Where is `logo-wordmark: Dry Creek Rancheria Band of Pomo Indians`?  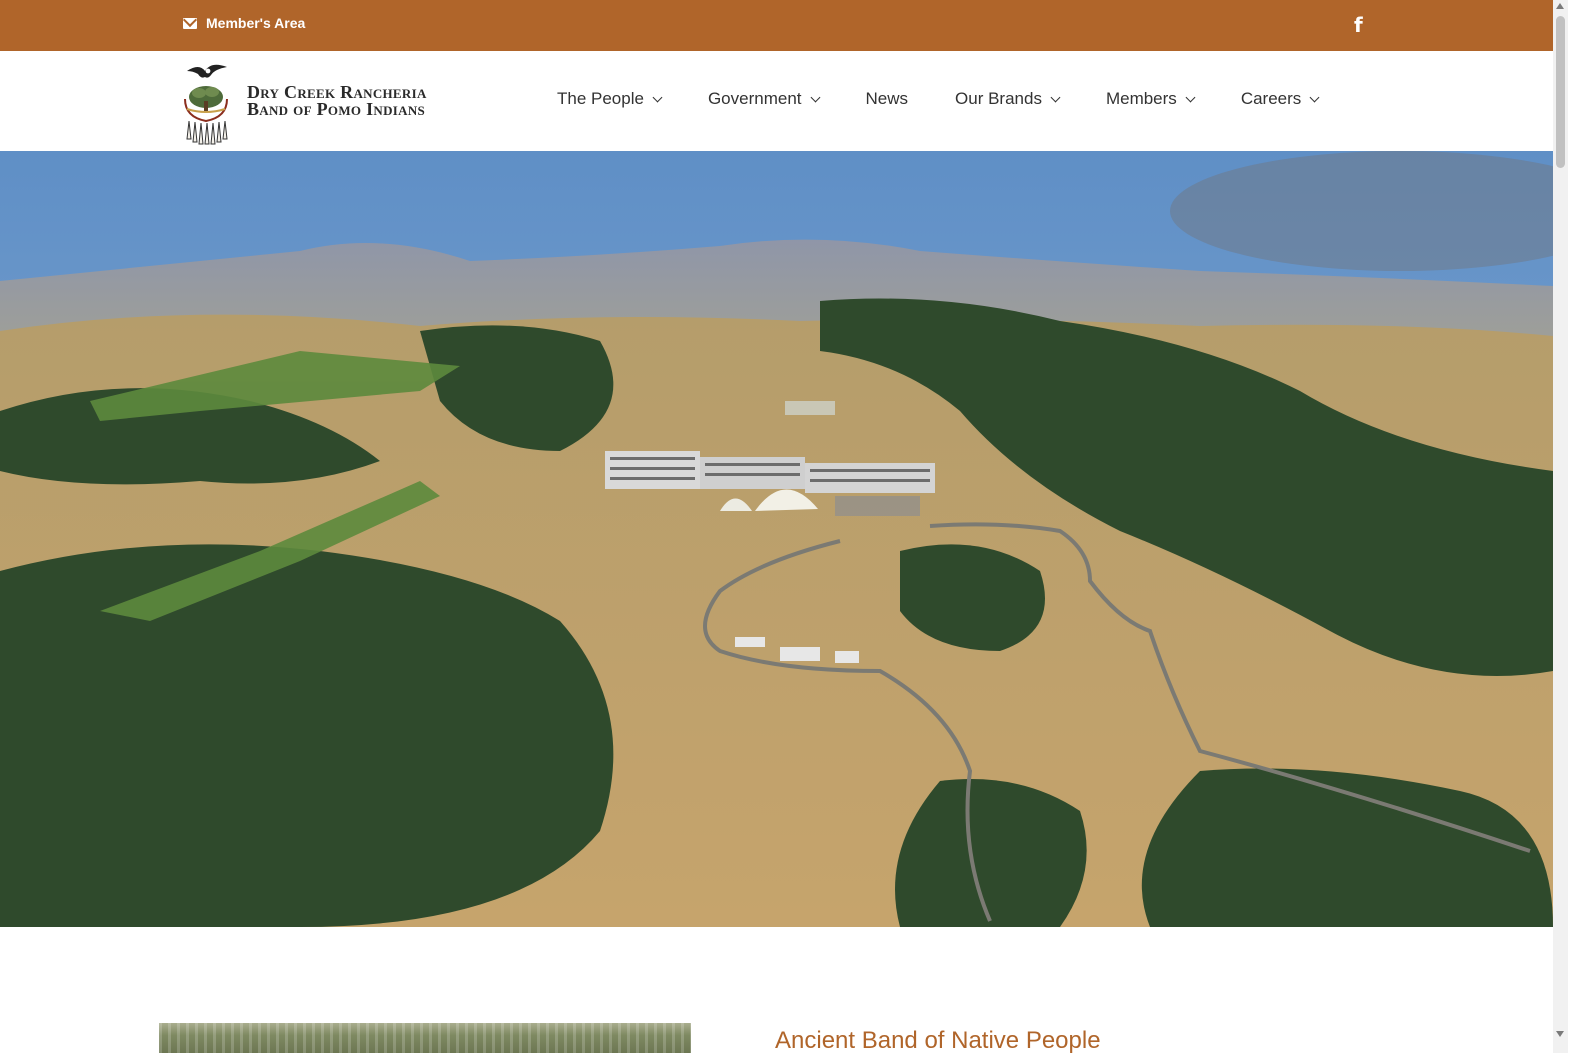
logo-wordmark: Dry Creek Rancheria Band of Pomo Indians is located at coordinates (337, 101).